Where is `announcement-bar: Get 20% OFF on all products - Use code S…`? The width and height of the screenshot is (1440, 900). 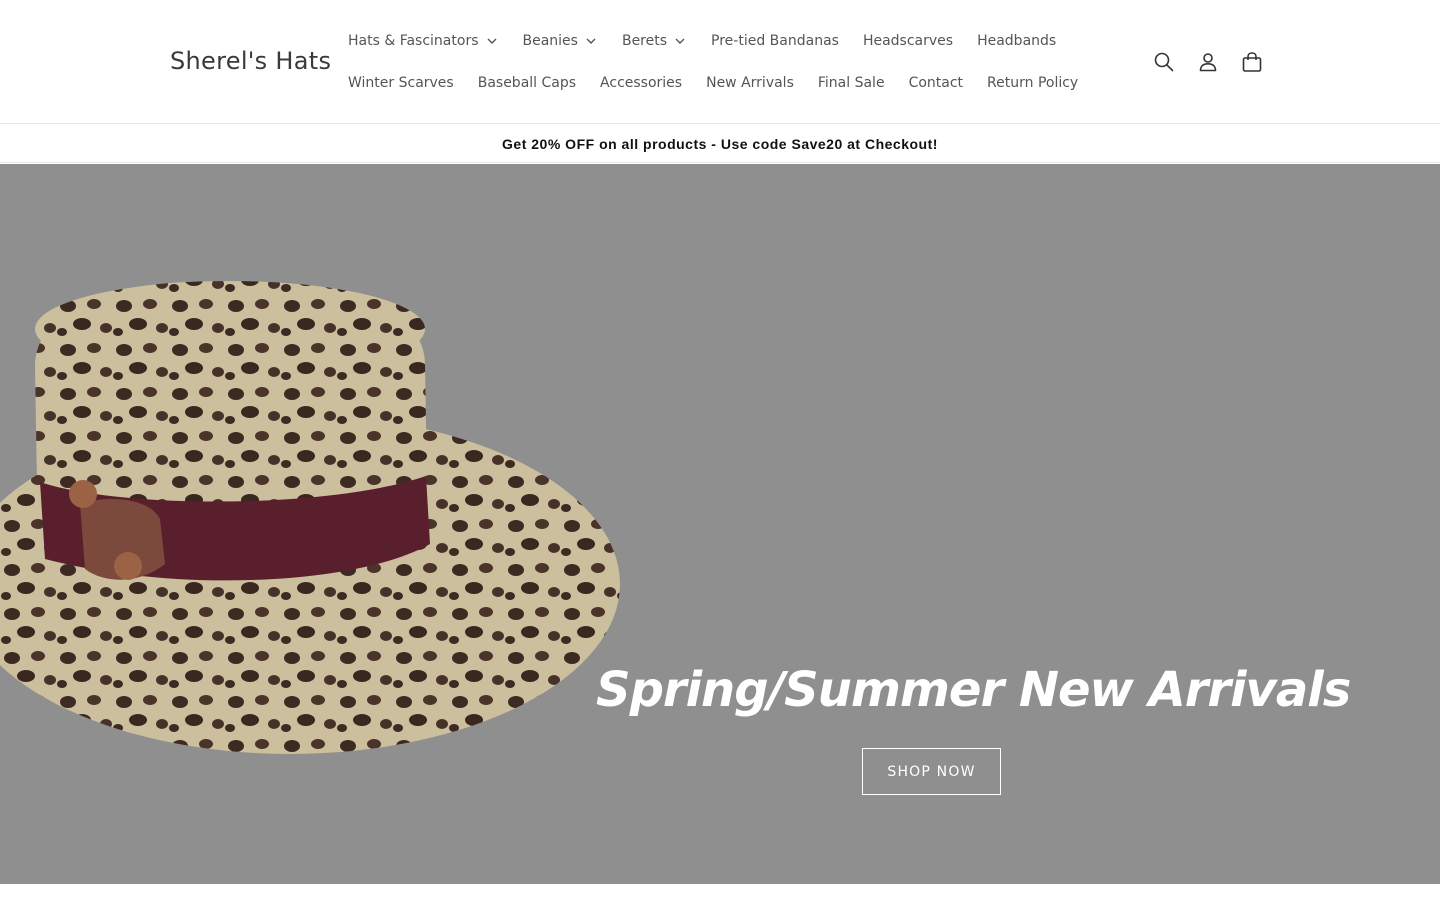
announcement-bar: Get 20% OFF on all products - Use code S… is located at coordinates (720, 144).